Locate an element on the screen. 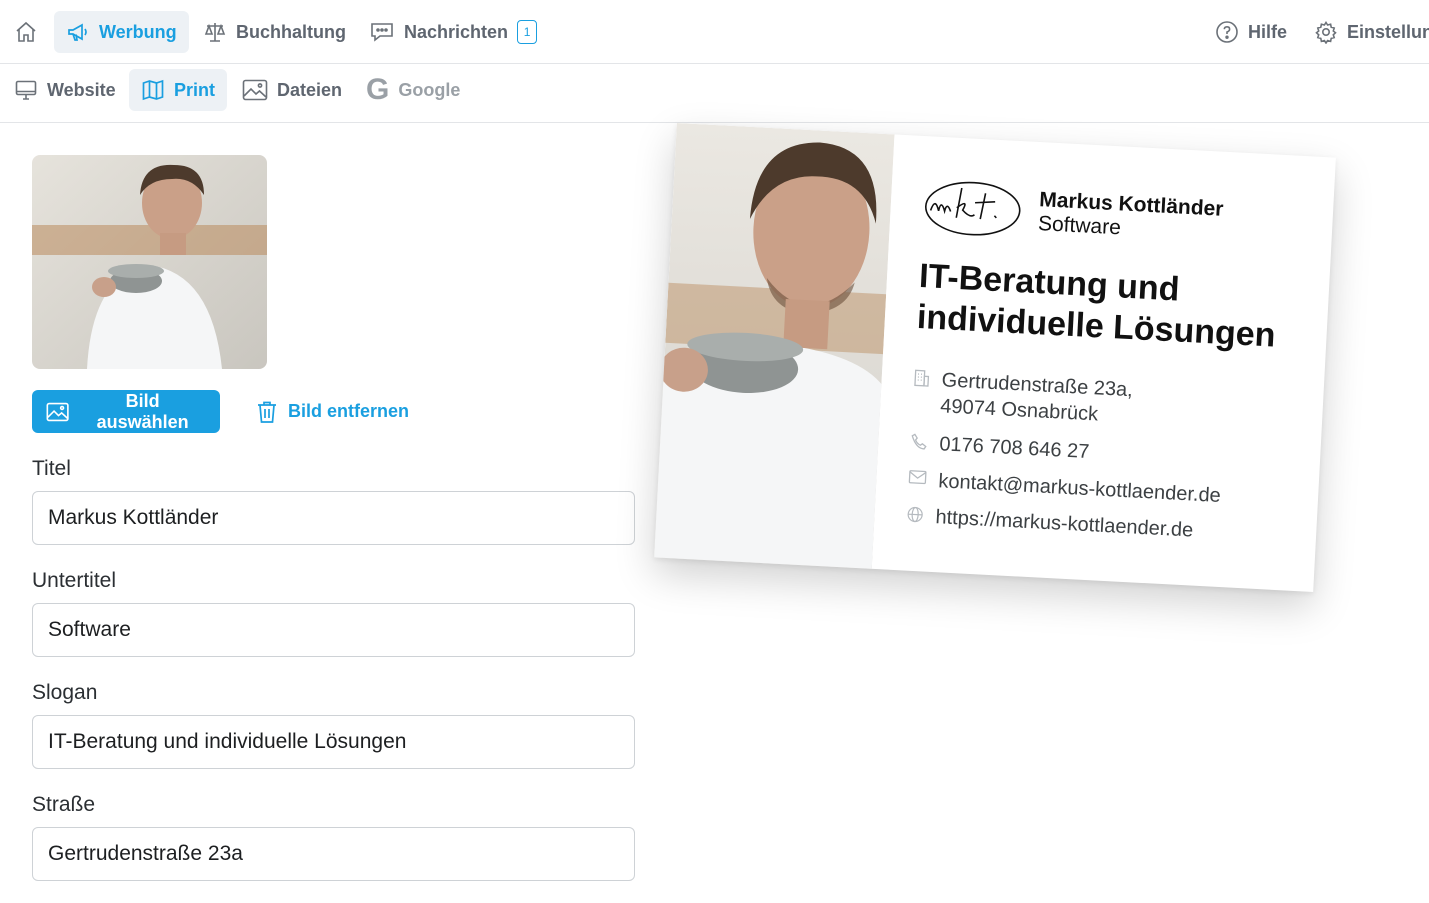  remove-image-label: Bild entfernen is located at coordinates (349, 411).